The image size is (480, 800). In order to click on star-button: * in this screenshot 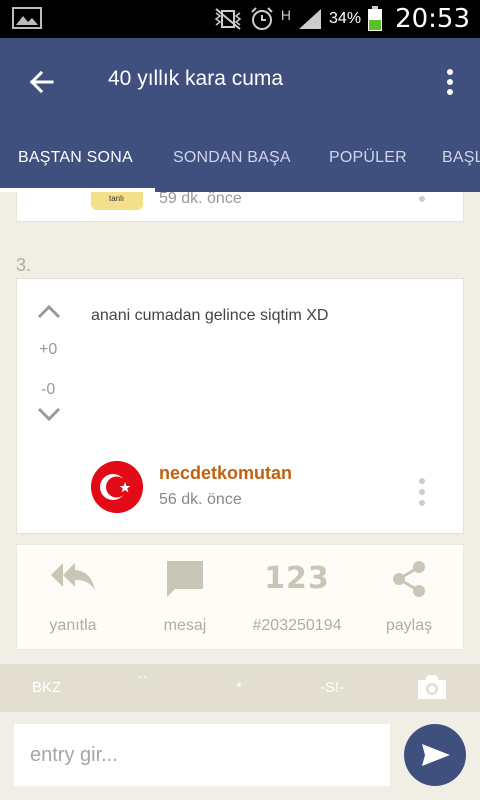, I will do `click(239, 687)`.